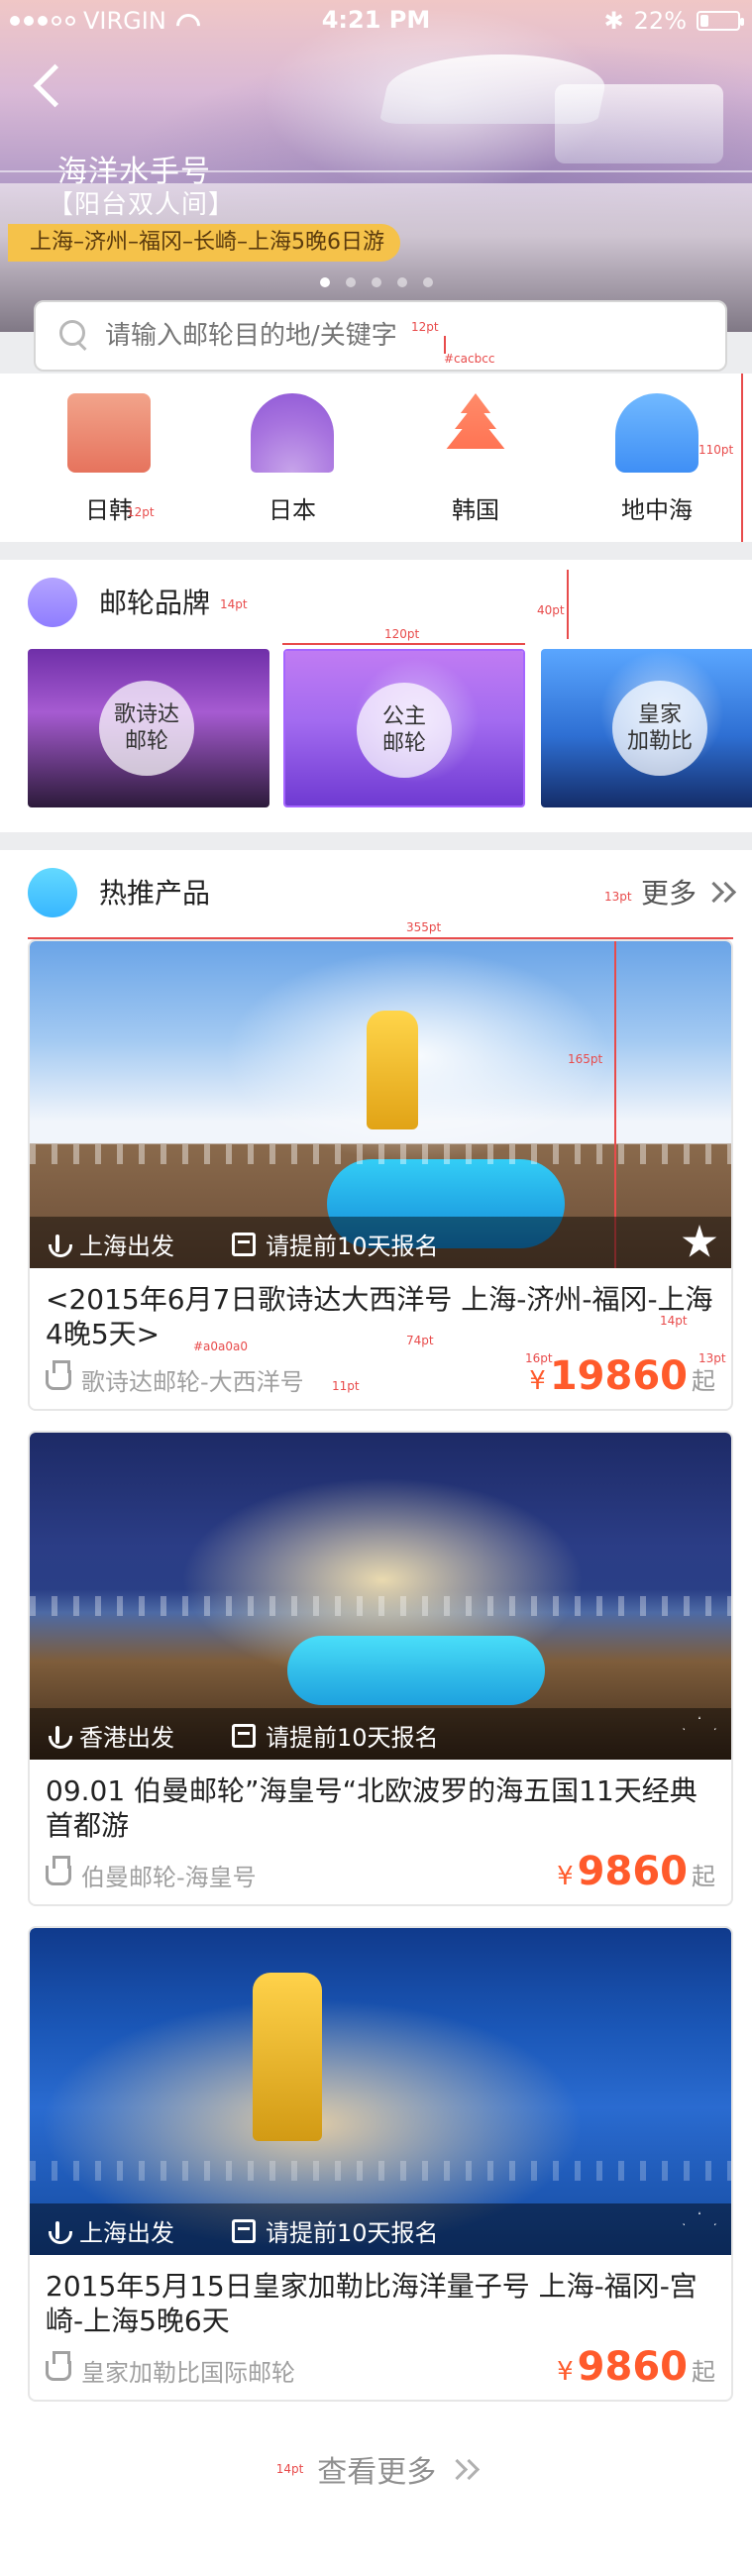  What do you see at coordinates (712, 1358) in the screenshot?
I see `spec-card-price-suffix-font: 13pt` at bounding box center [712, 1358].